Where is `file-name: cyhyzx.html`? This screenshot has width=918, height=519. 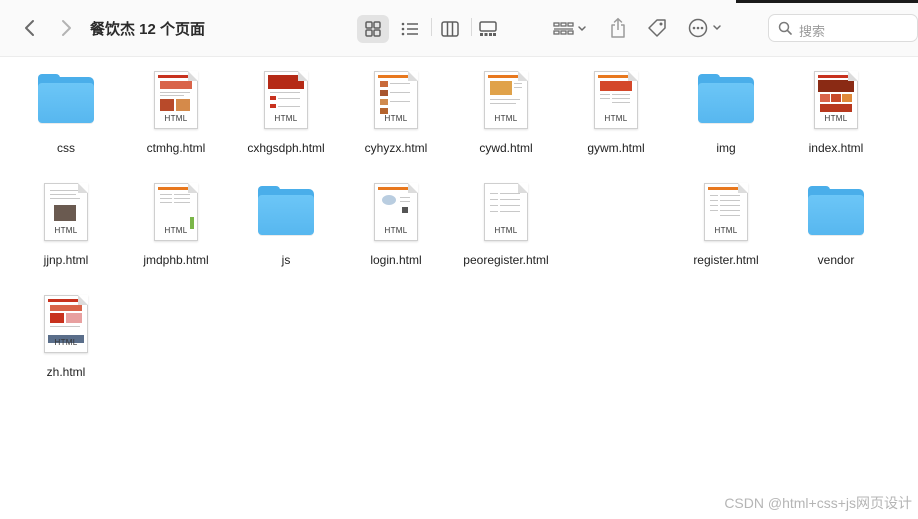
file-name: cyhyzx.html is located at coordinates (396, 148).